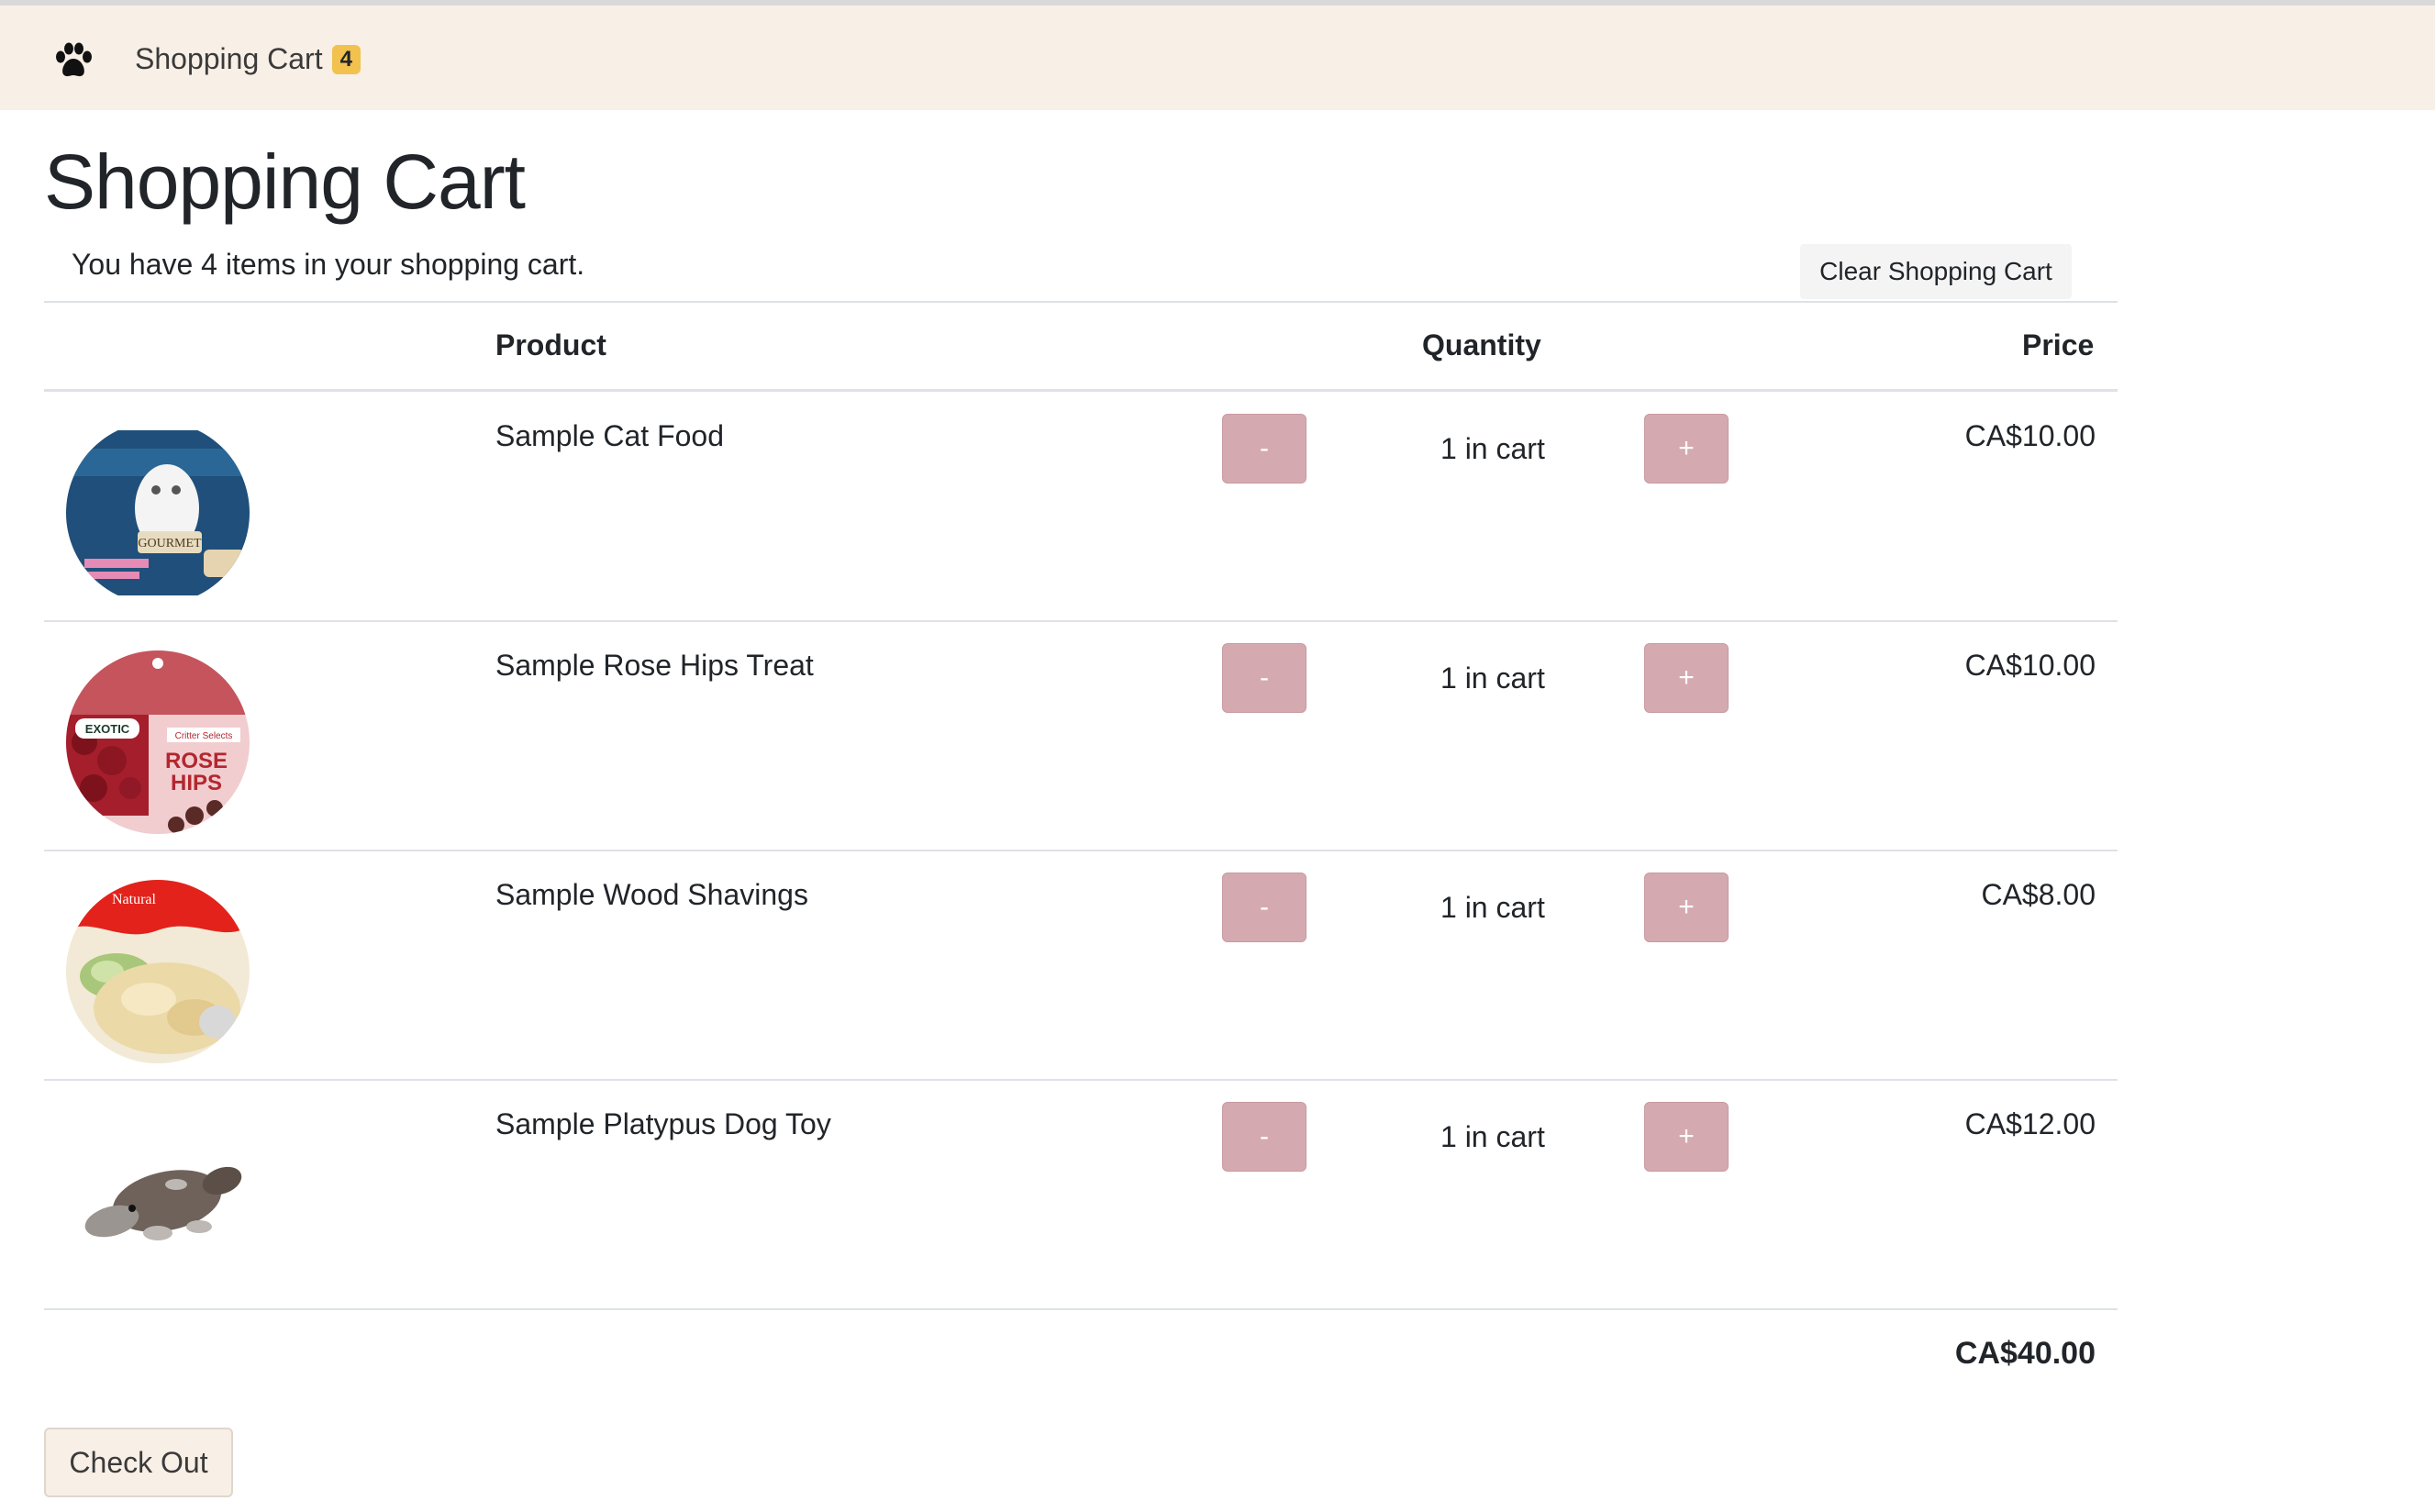 Image resolution: width=2435 pixels, height=1512 pixels. I want to click on product-name: Sample Rose Hips Treat, so click(654, 666).